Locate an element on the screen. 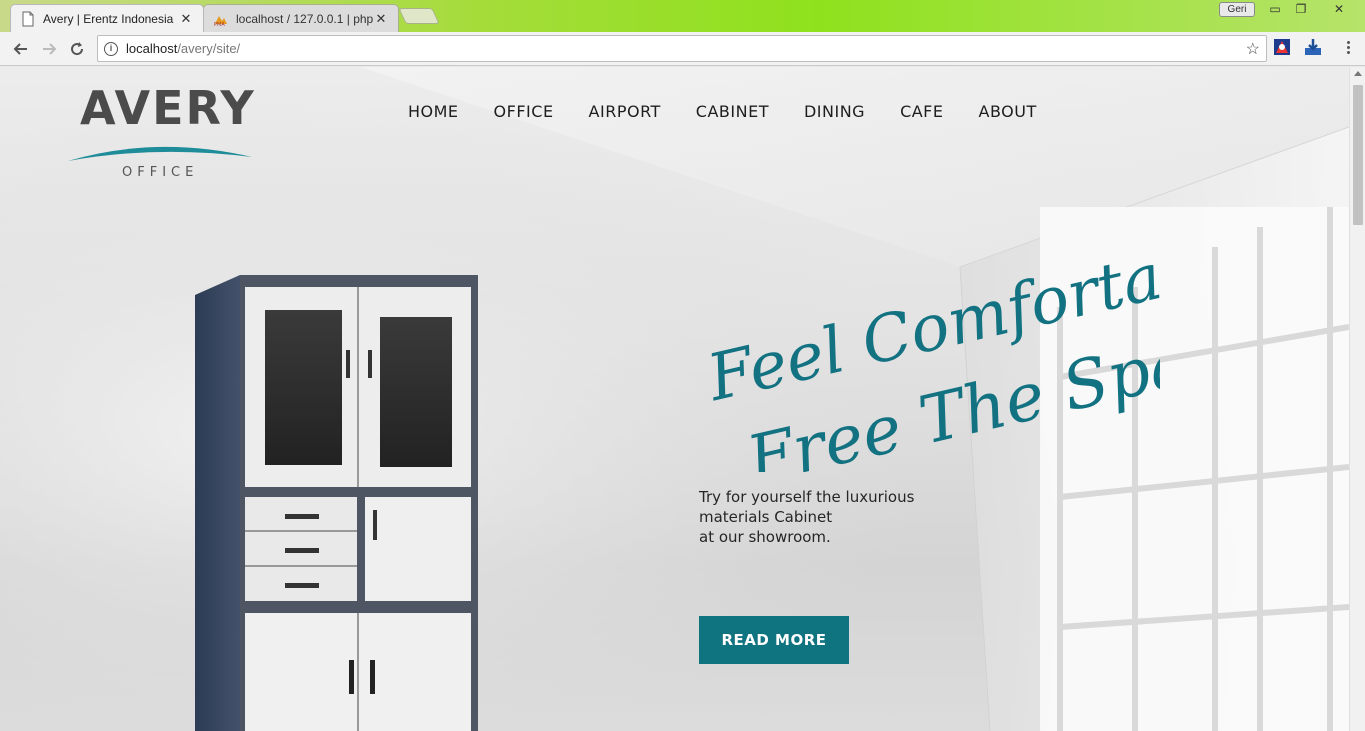 The width and height of the screenshot is (1365, 731). url-host: localhost is located at coordinates (152, 48).